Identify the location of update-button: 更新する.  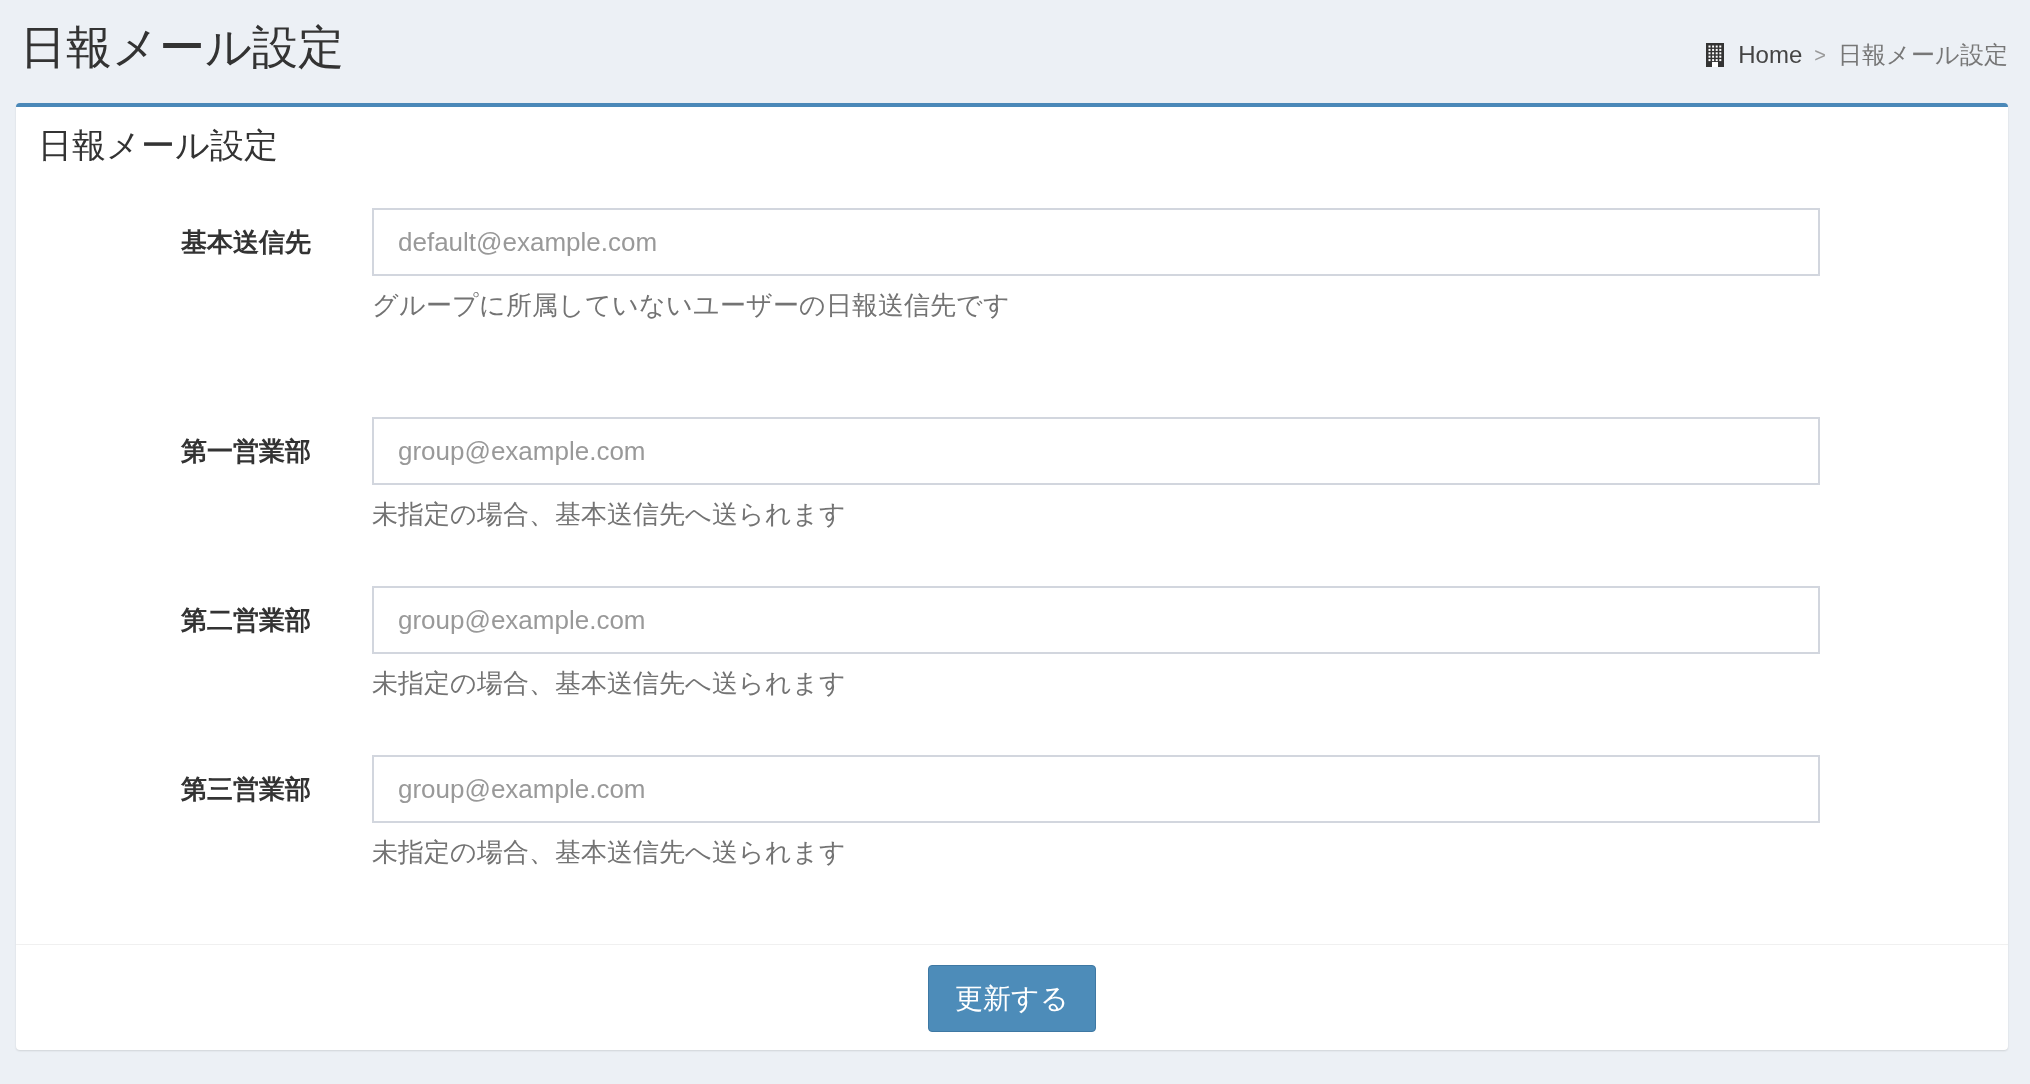
(1012, 998).